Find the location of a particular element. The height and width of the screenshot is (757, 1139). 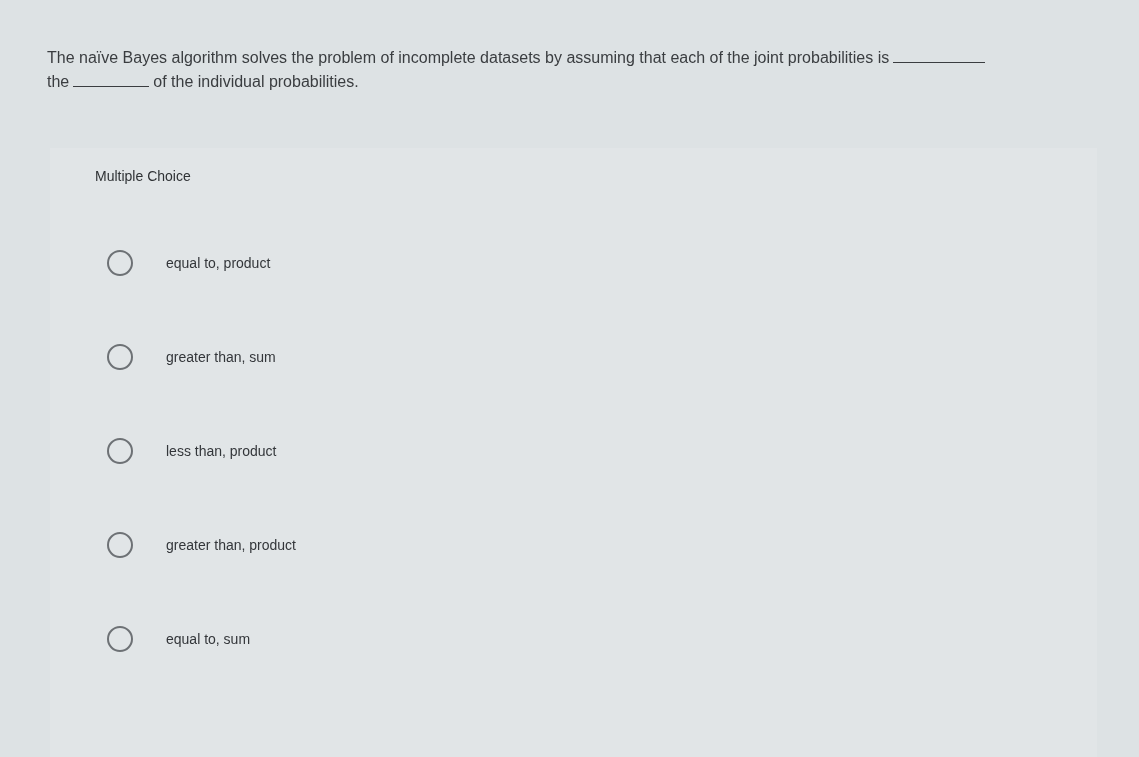

question-text: The naïve Bayes algorithm solves the problem of incomplete datasets by assuming that each of the joint probabilities is is located at coordinates (468, 58).